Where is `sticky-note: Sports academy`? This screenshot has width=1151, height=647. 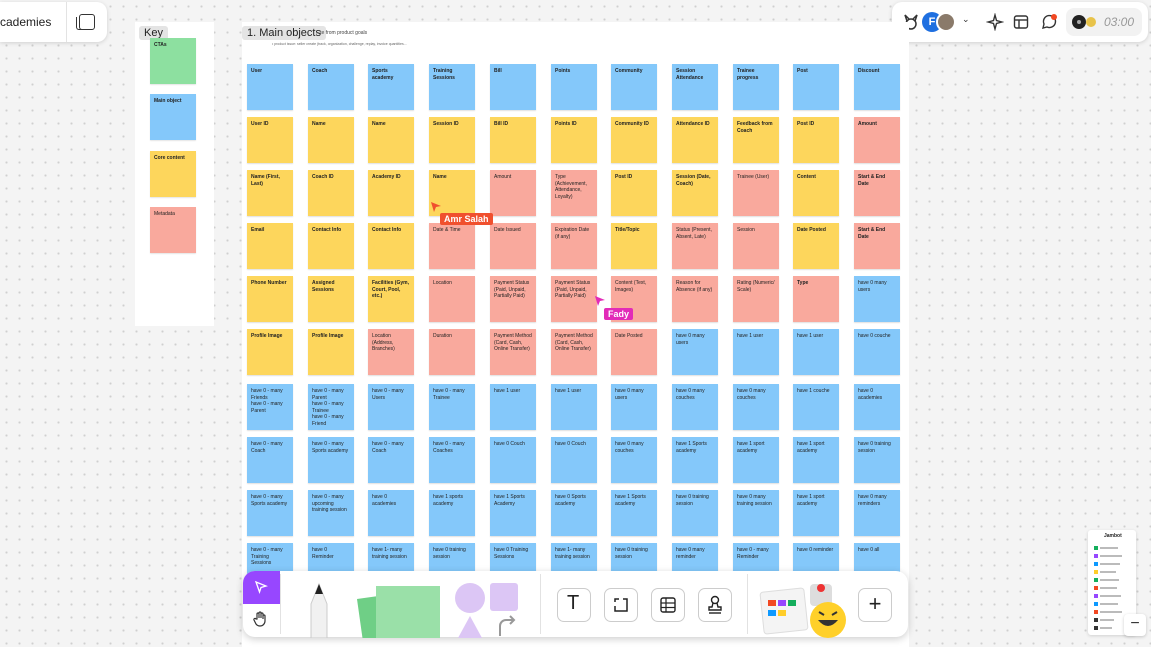 sticky-note: Sports academy is located at coordinates (391, 87).